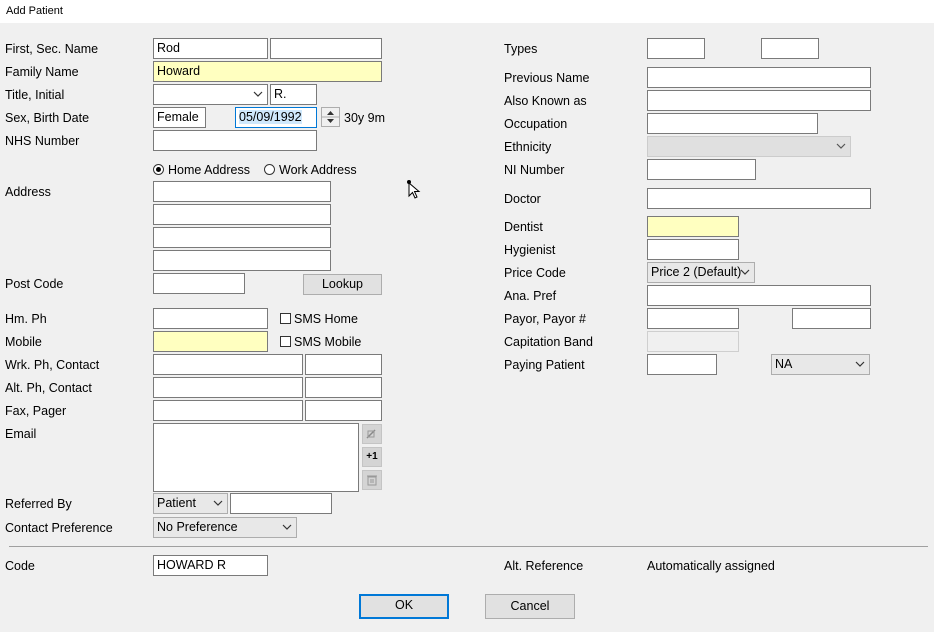 This screenshot has width=934, height=632. Describe the element at coordinates (269, 169) in the screenshot. I see `work-address-radio` at that location.